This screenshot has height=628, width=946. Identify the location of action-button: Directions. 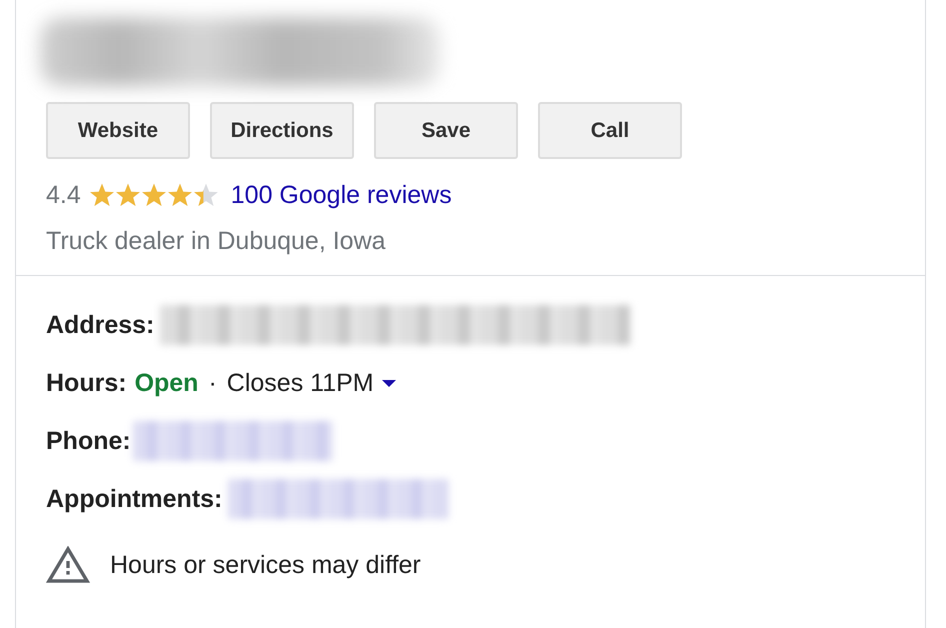
(282, 130).